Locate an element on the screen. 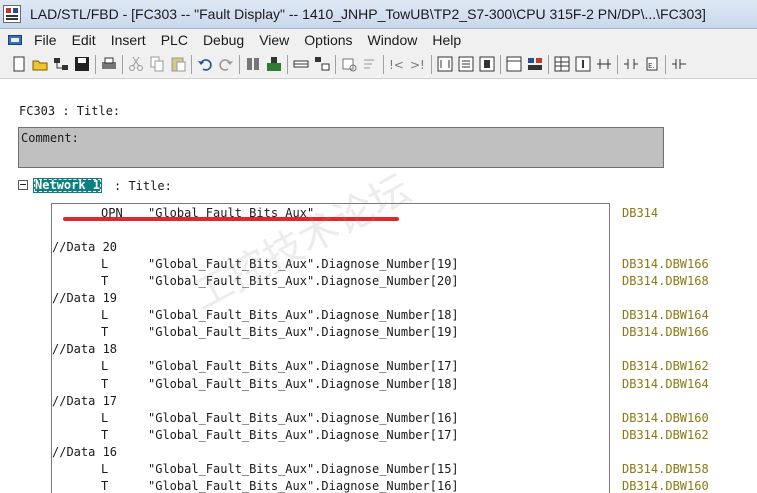 This screenshot has height=493, width=757. lad-icon is located at coordinates (445, 64).